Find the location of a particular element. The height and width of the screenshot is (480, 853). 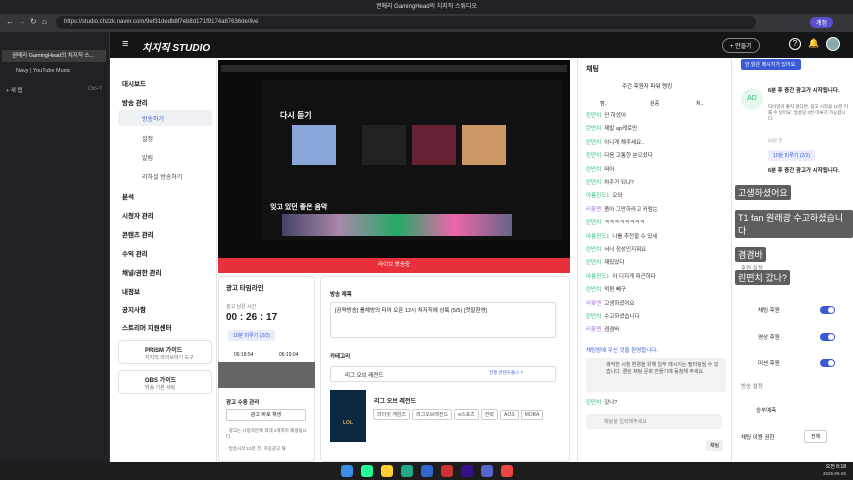

prediction-label: 승부예측 is located at coordinates (766, 410).